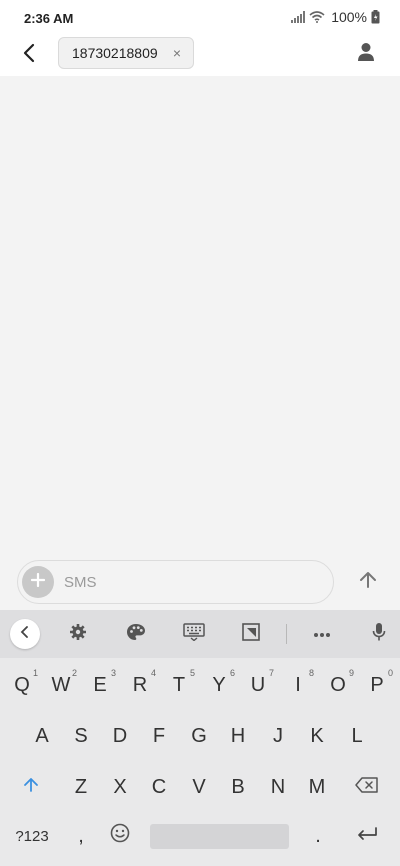 This screenshot has width=400, height=866. Describe the element at coordinates (113, 673) in the screenshot. I see `key-hint: 3` at that location.